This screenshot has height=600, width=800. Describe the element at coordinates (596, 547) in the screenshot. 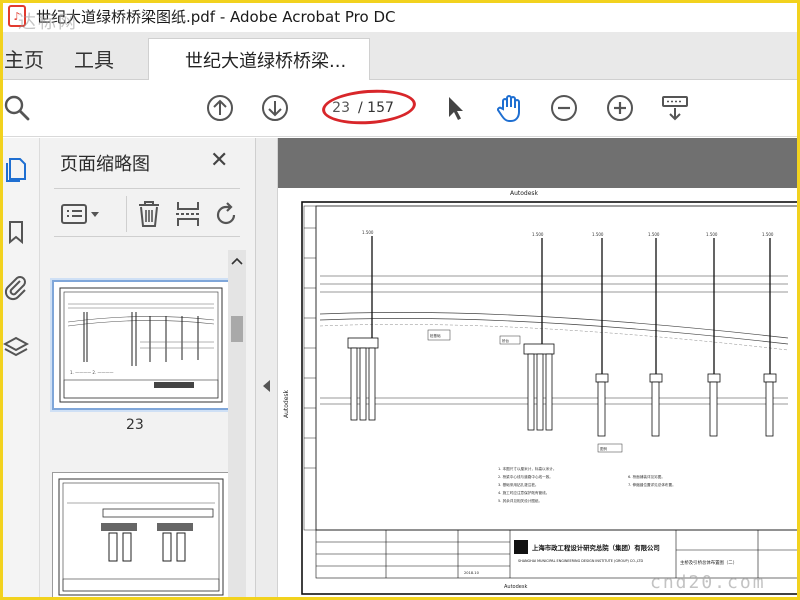

I see `company-name: 上海市政工程设计研究总院（集团）有限公司` at that location.